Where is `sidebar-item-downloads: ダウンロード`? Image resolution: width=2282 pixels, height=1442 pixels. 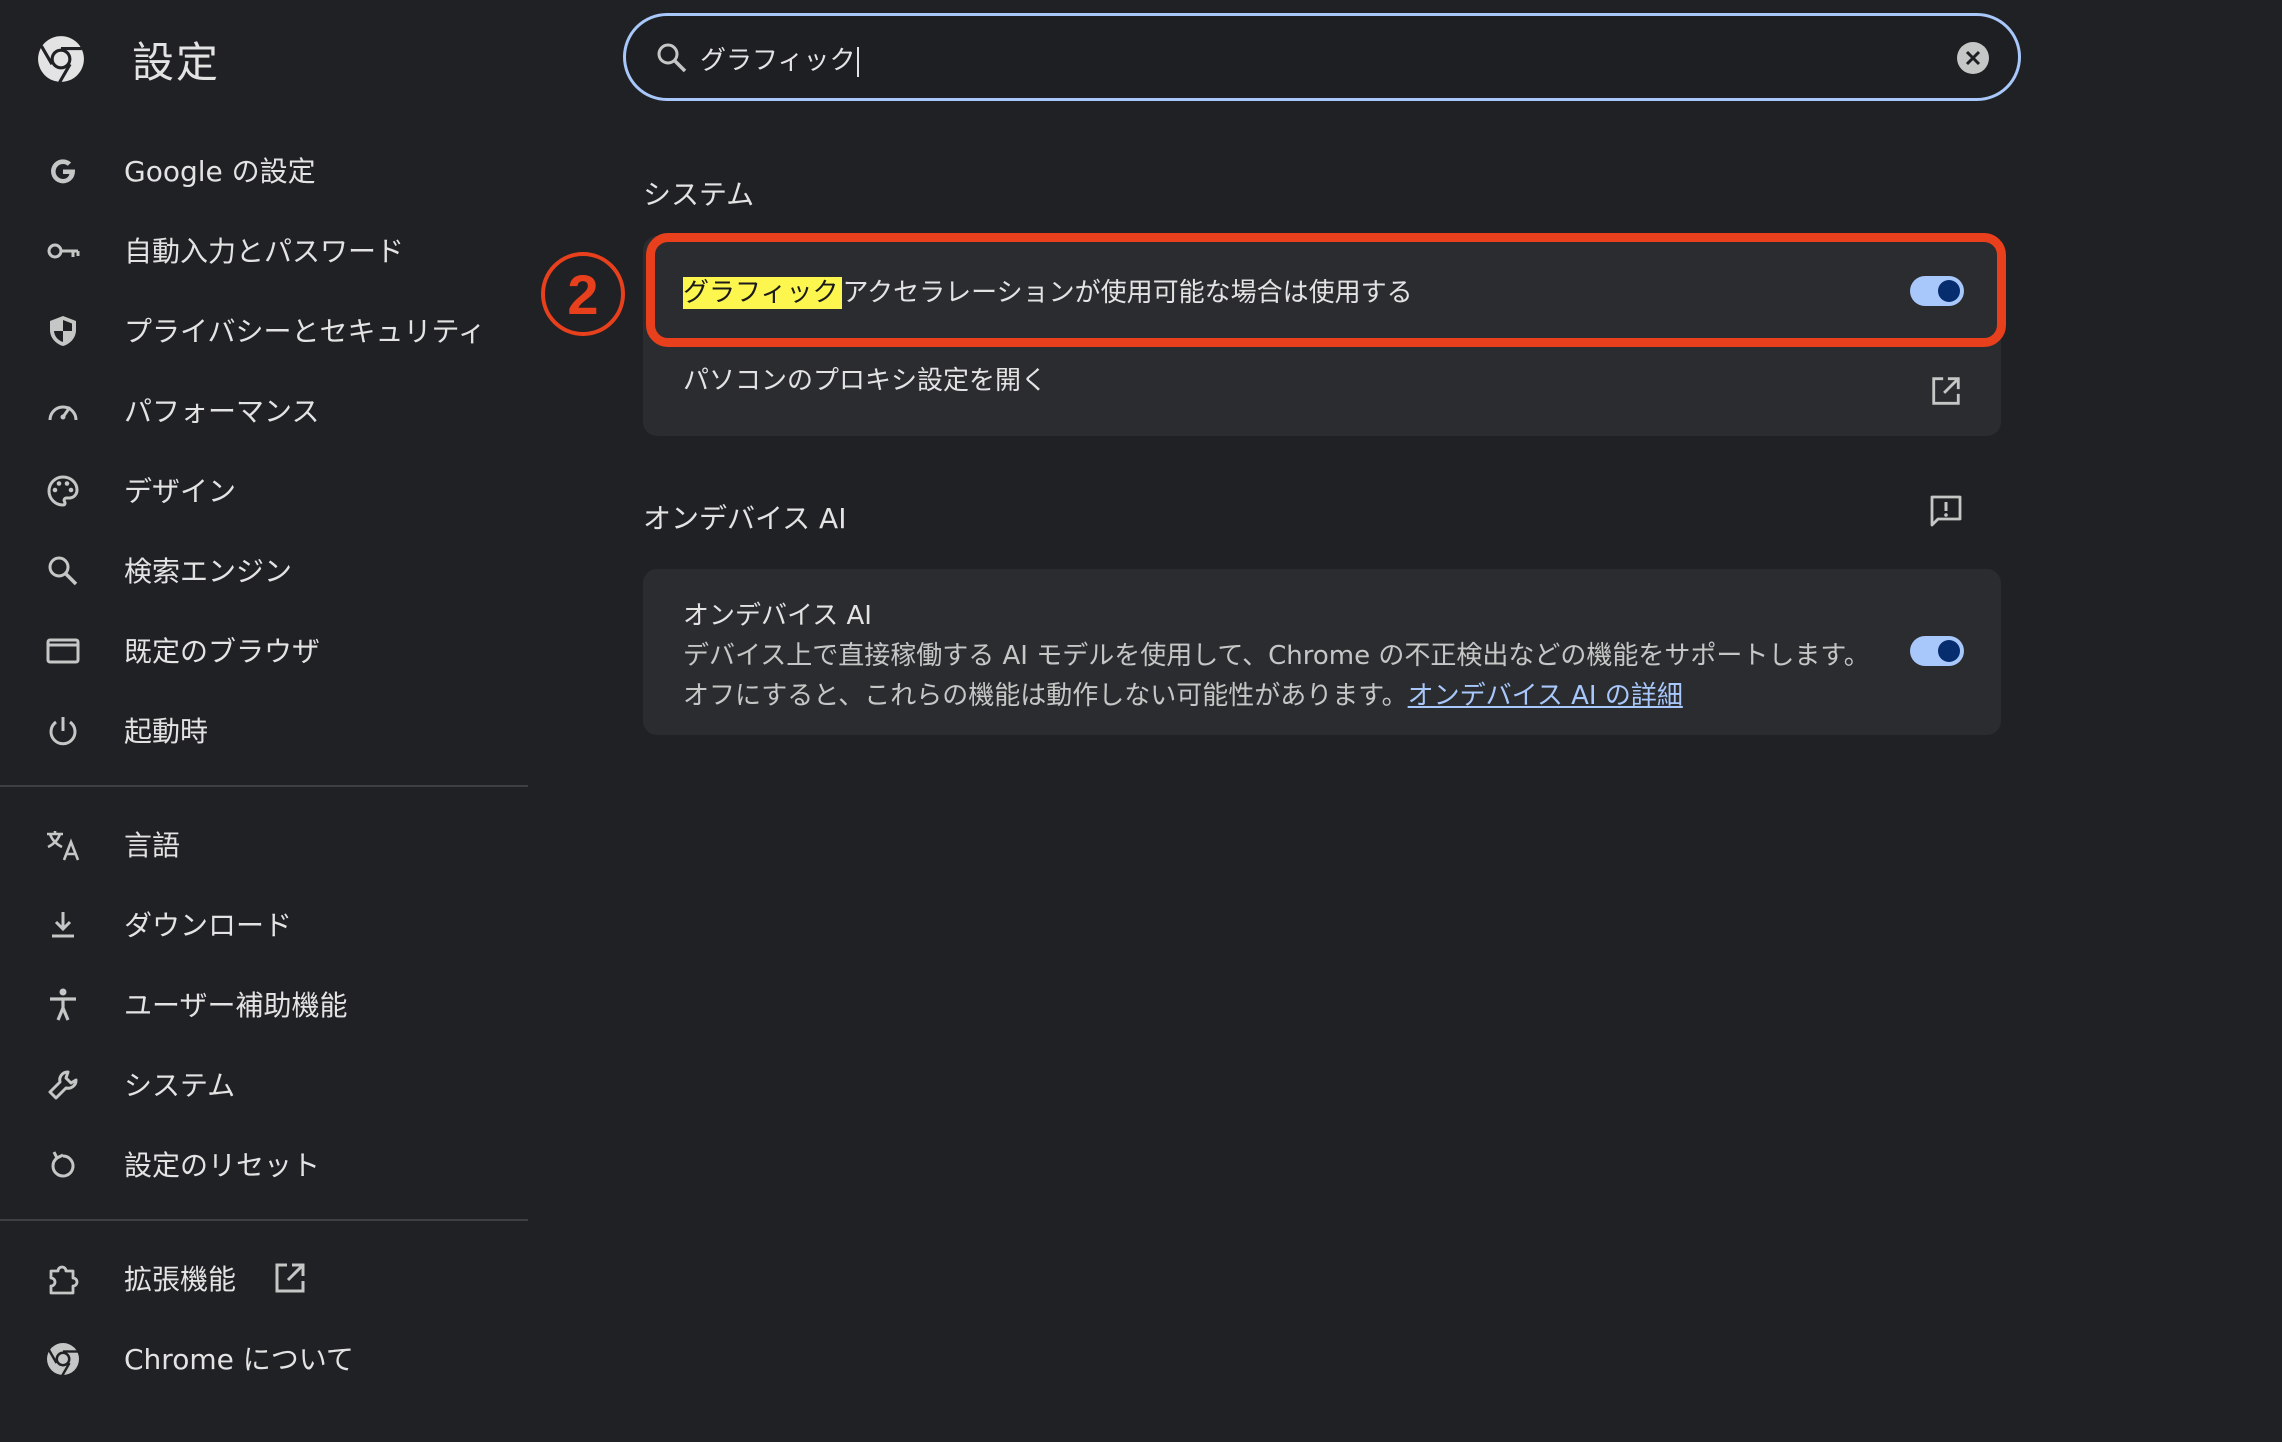
sidebar-item-downloads: ダウンロード is located at coordinates (264, 924).